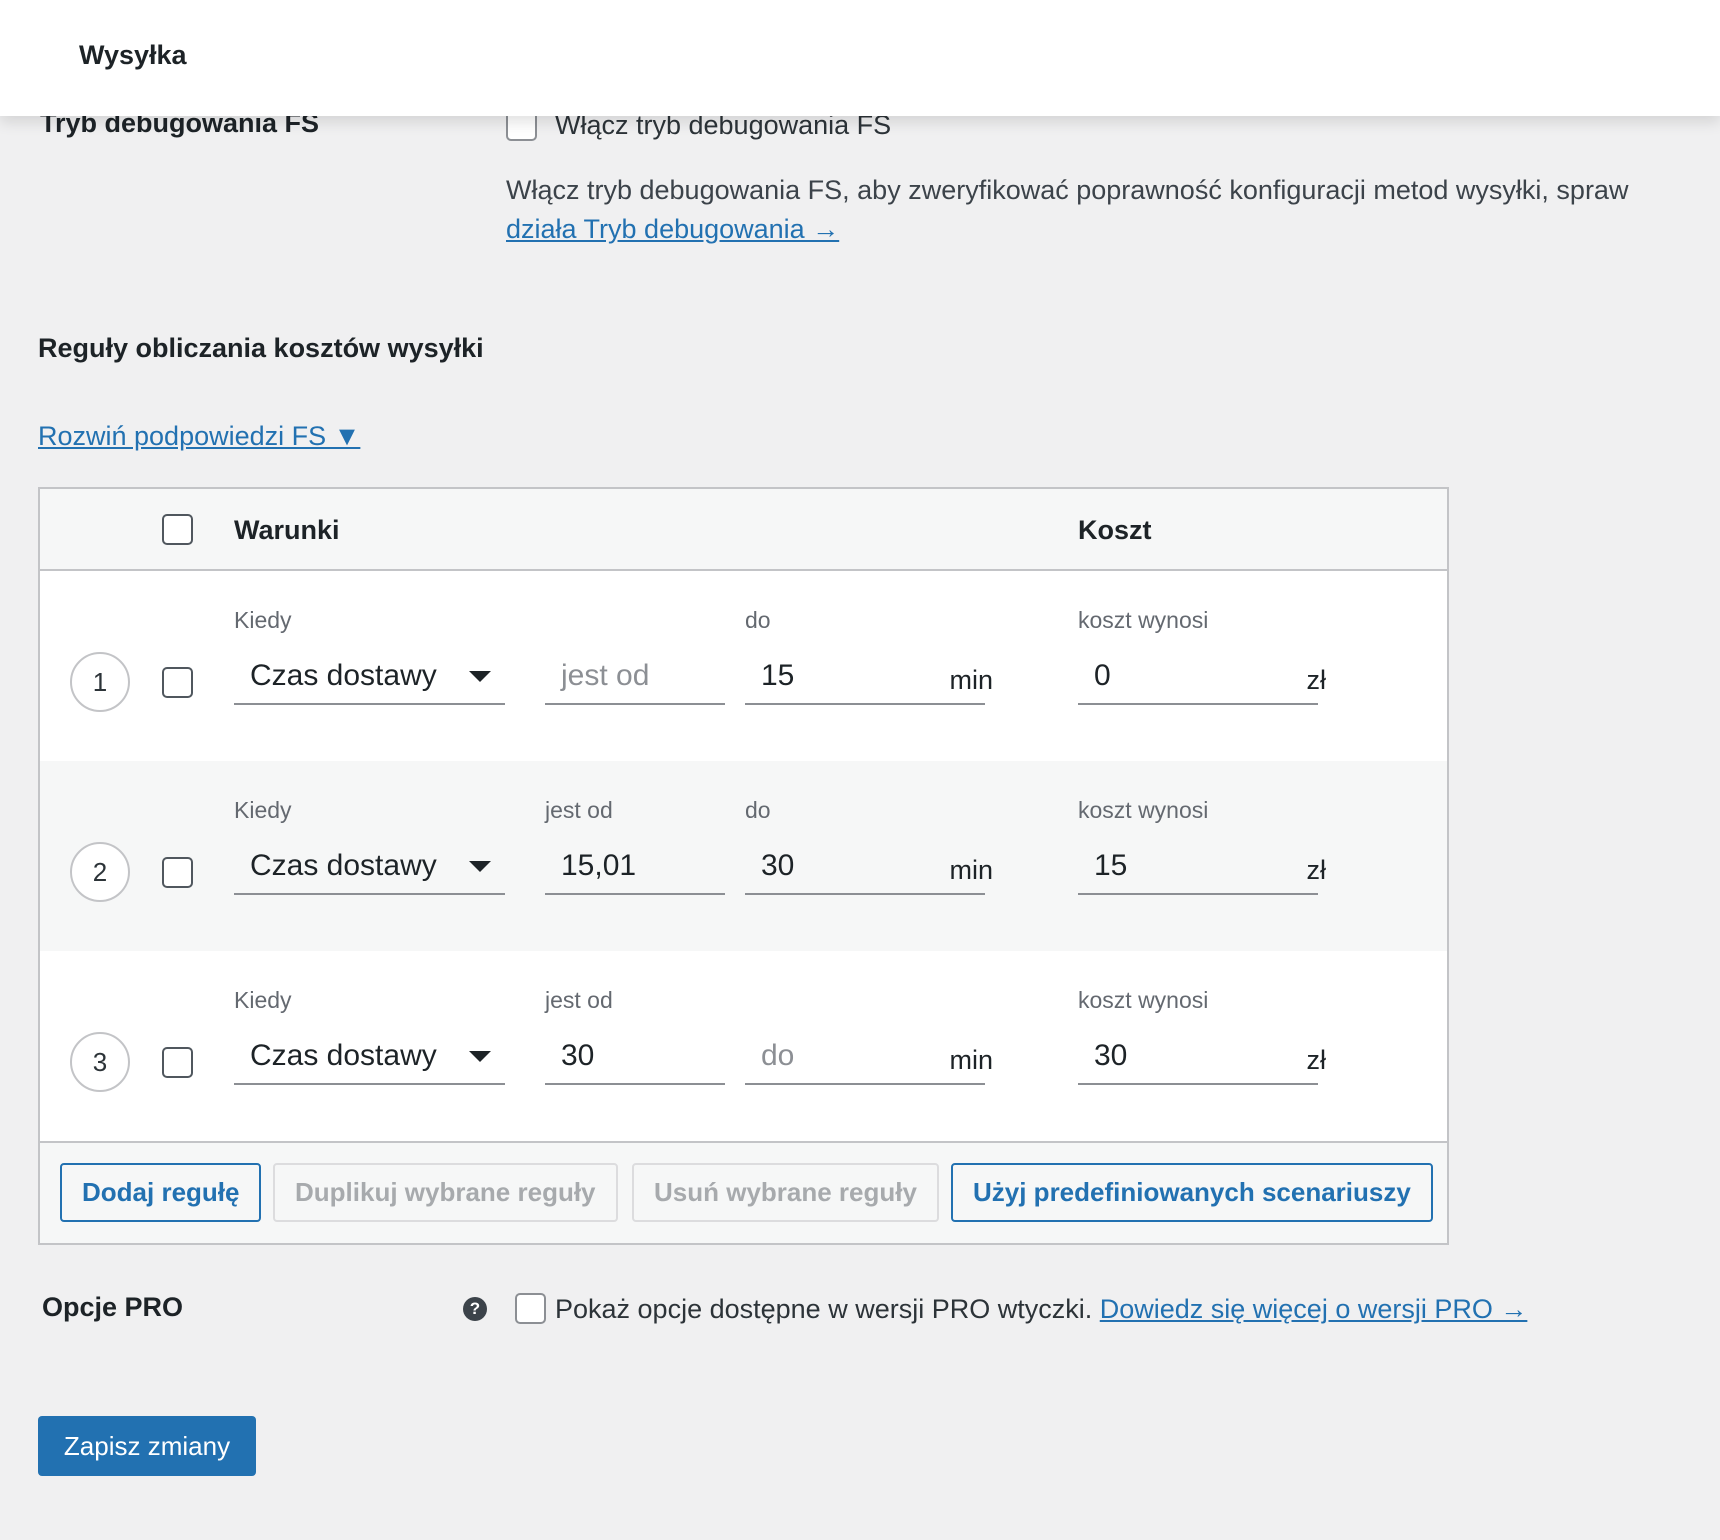 The image size is (1720, 1540). Describe the element at coordinates (100, 872) in the screenshot. I see `rule-number: 2` at that location.